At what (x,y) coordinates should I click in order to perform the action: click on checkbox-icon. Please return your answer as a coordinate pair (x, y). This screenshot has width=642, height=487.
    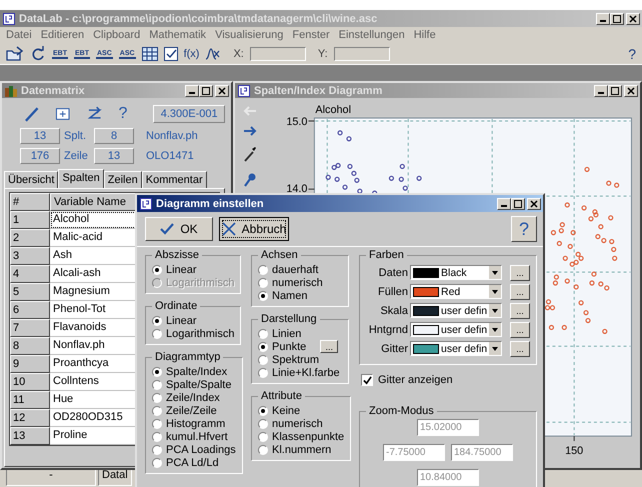
    Looking at the image, I should click on (171, 54).